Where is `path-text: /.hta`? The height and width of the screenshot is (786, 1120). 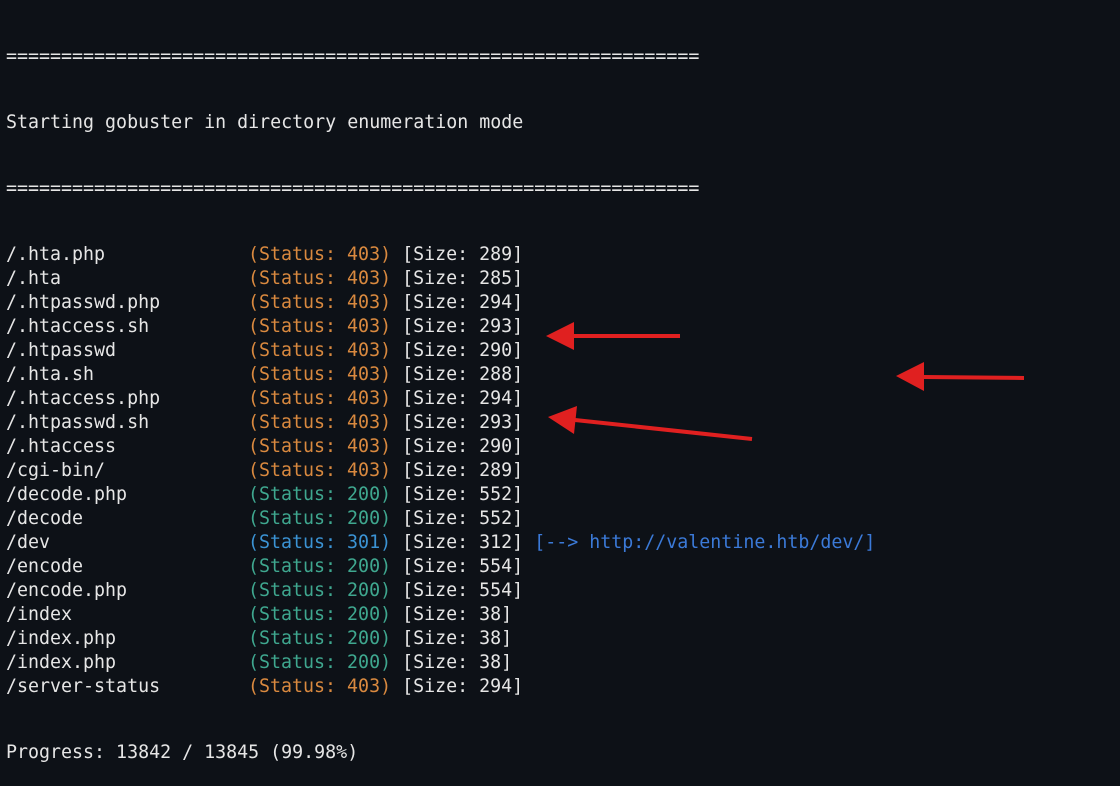 path-text: /.hta is located at coordinates (34, 278).